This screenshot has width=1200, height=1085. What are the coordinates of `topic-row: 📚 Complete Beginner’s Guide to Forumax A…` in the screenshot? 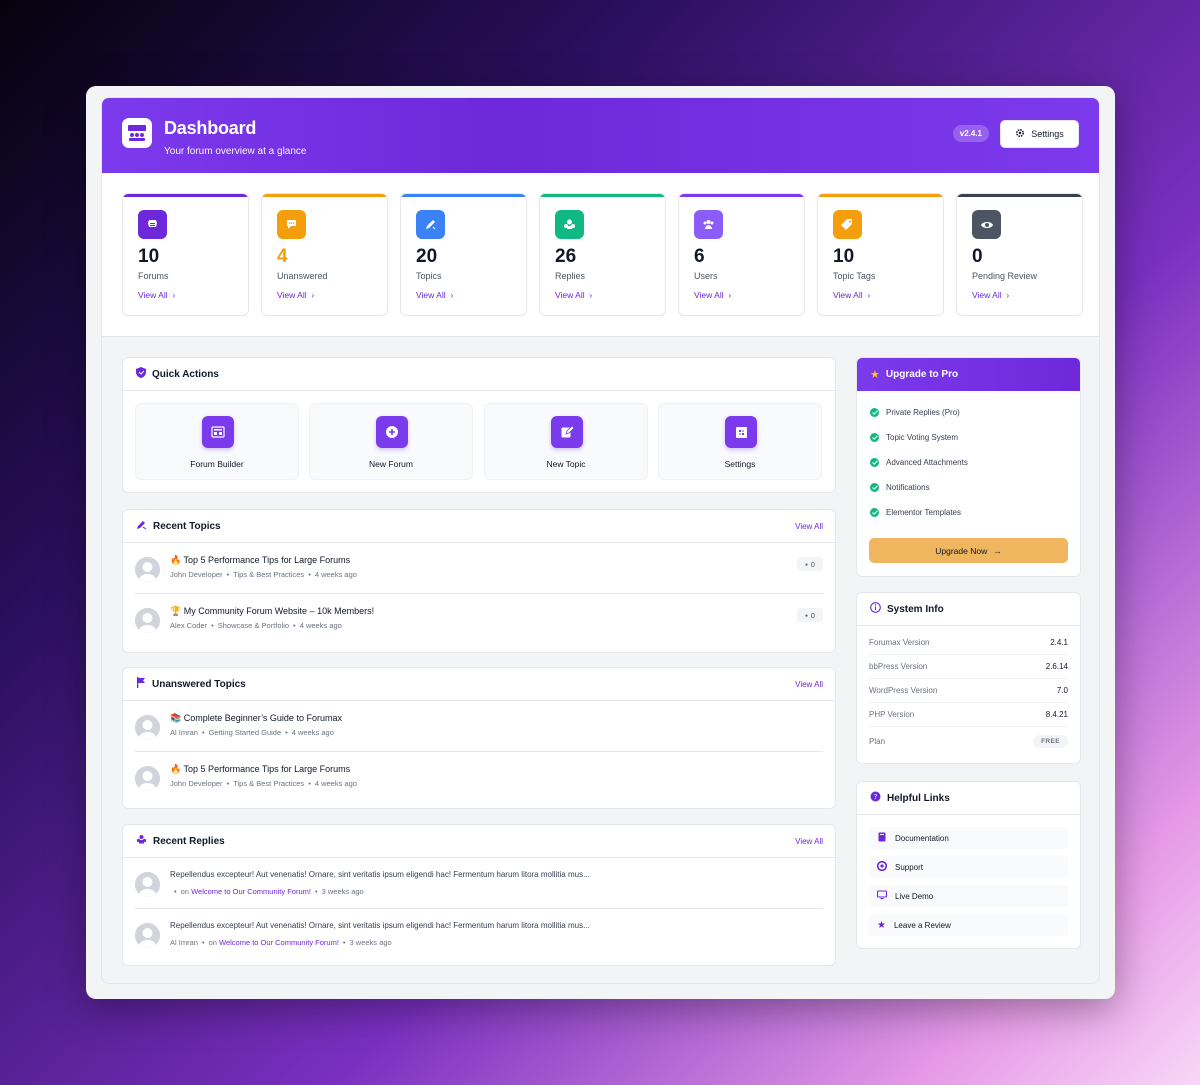 It's located at (479, 726).